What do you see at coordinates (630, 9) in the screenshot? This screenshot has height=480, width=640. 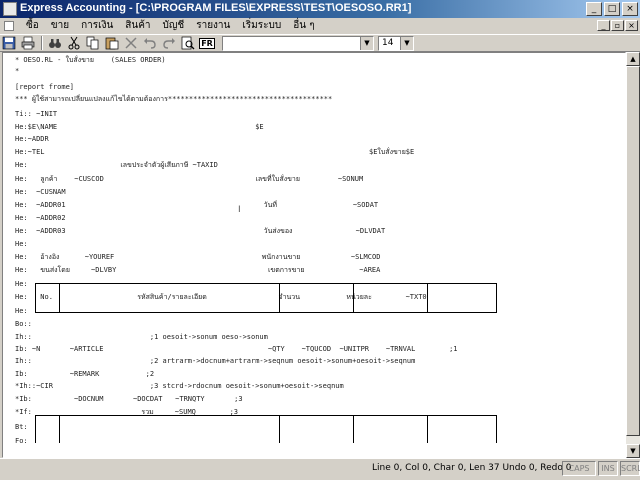 I see `close-button: ×` at bounding box center [630, 9].